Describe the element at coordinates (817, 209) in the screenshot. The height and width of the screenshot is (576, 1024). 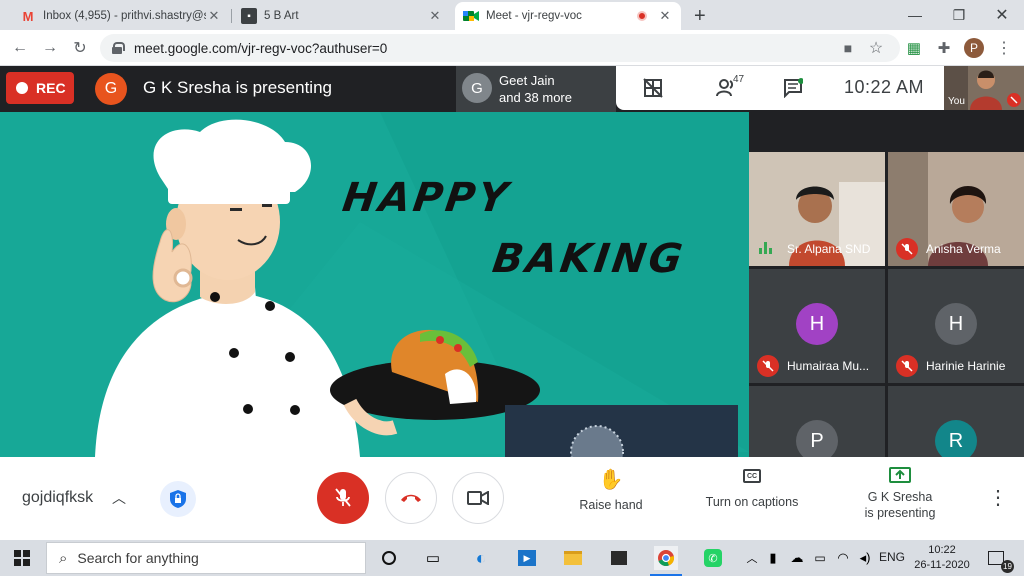
I see `participant-tile: Sr. Alpana SND` at that location.